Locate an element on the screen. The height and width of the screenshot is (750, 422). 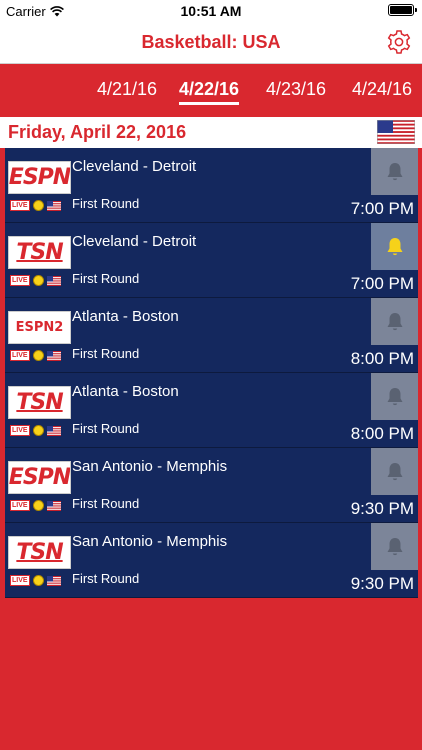
day-header: Friday, April 22, 2016 is located at coordinates (211, 132).